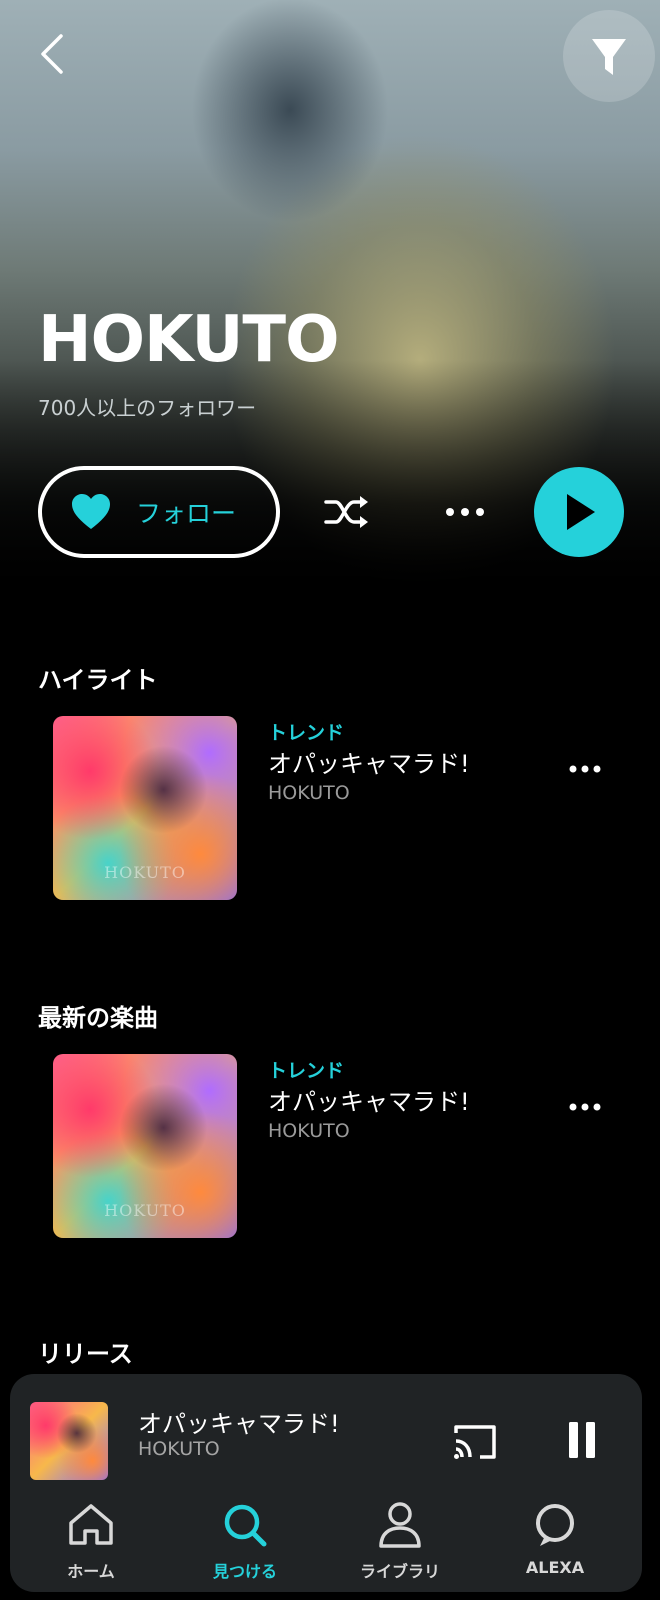 The image size is (660, 1600). What do you see at coordinates (98, 680) in the screenshot?
I see `section-title-highlight: ハイライト` at bounding box center [98, 680].